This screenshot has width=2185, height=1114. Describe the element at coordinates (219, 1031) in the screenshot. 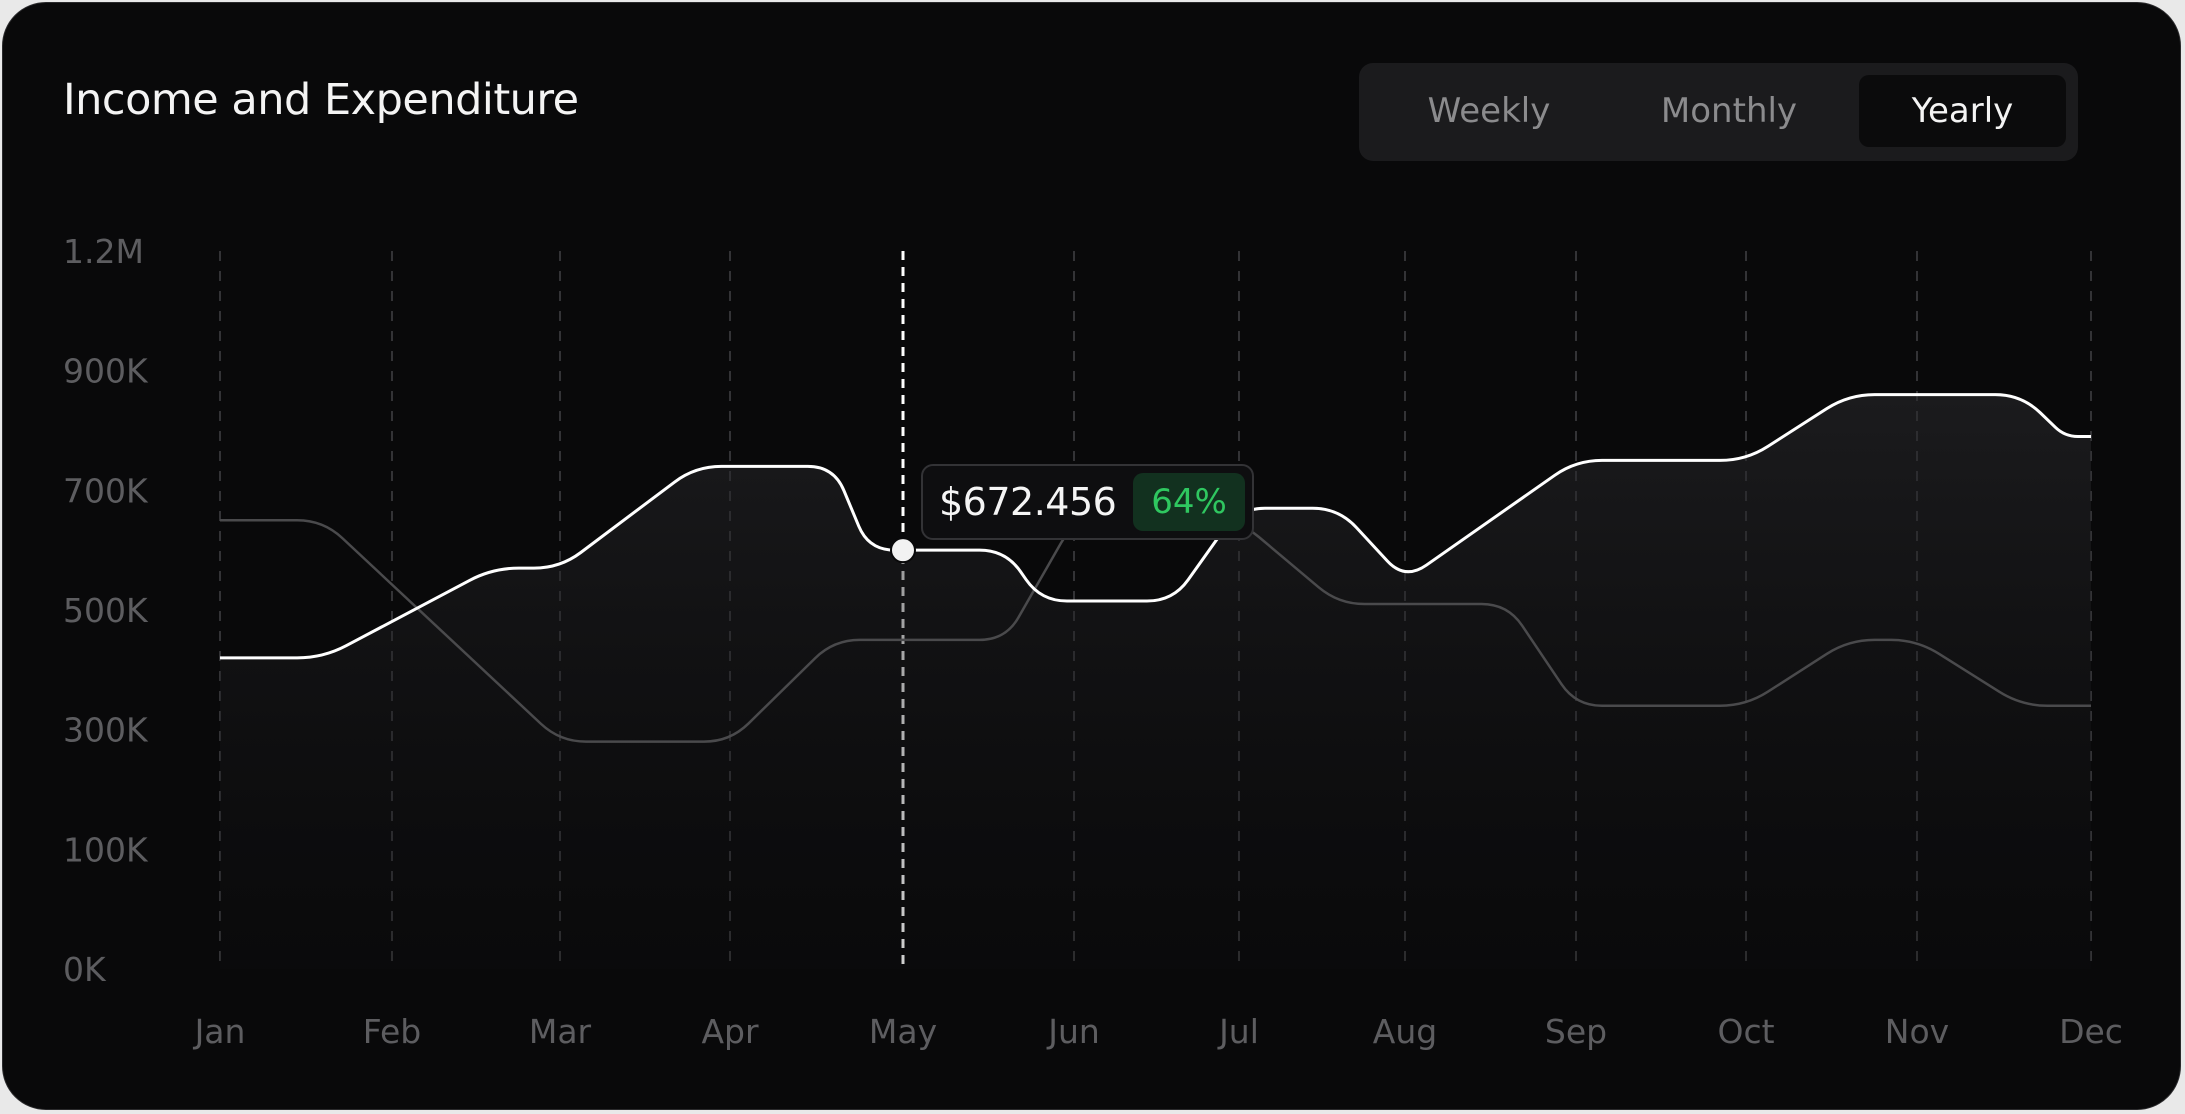

I see `x-tick-label: Jan` at that location.